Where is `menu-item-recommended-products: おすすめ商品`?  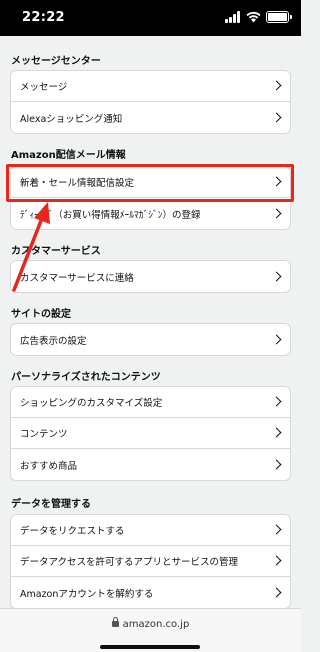 menu-item-recommended-products: おすすめ商品 is located at coordinates (150, 464).